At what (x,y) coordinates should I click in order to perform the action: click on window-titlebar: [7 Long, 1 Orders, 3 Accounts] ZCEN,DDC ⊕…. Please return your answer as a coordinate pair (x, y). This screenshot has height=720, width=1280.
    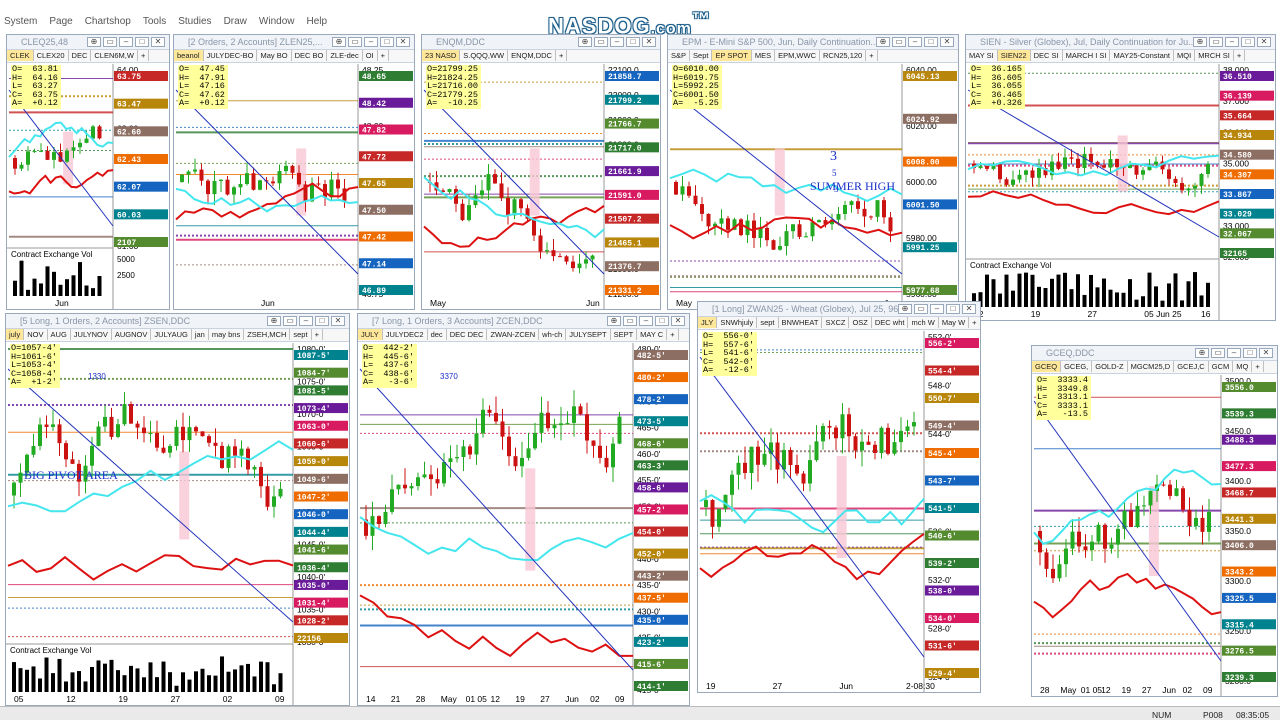
    Looking at the image, I should click on (523, 321).